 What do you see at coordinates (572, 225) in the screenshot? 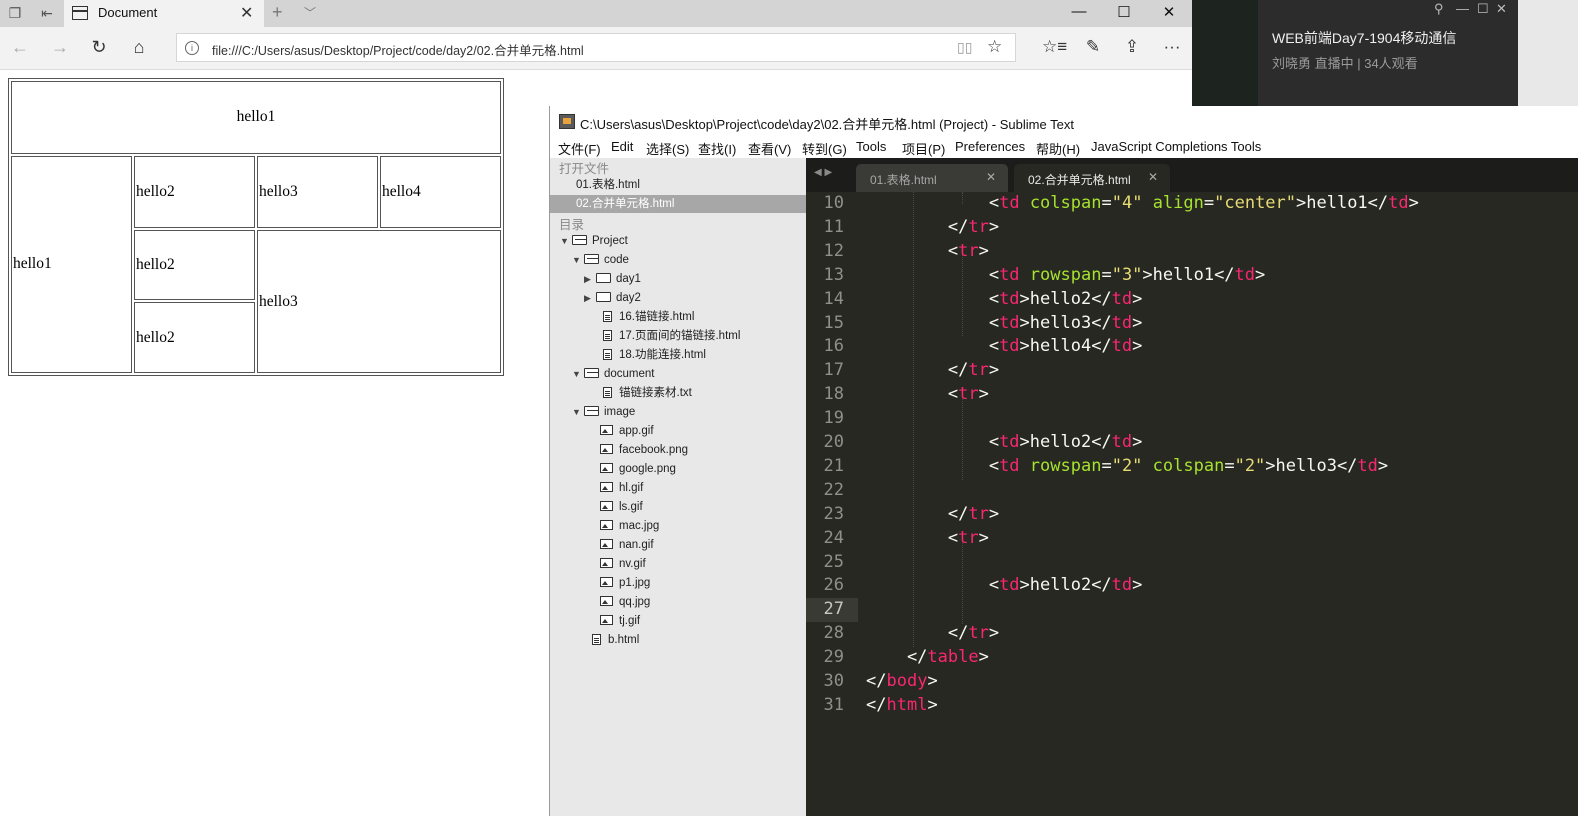
I see `folders-header: 目录` at bounding box center [572, 225].